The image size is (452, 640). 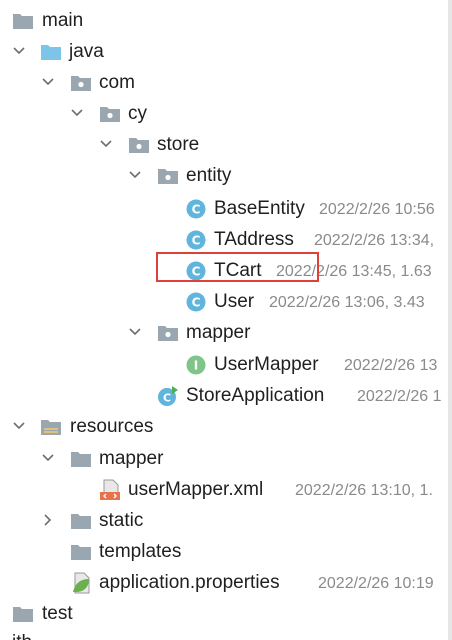 What do you see at coordinates (51, 52) in the screenshot?
I see `source-folder-icon` at bounding box center [51, 52].